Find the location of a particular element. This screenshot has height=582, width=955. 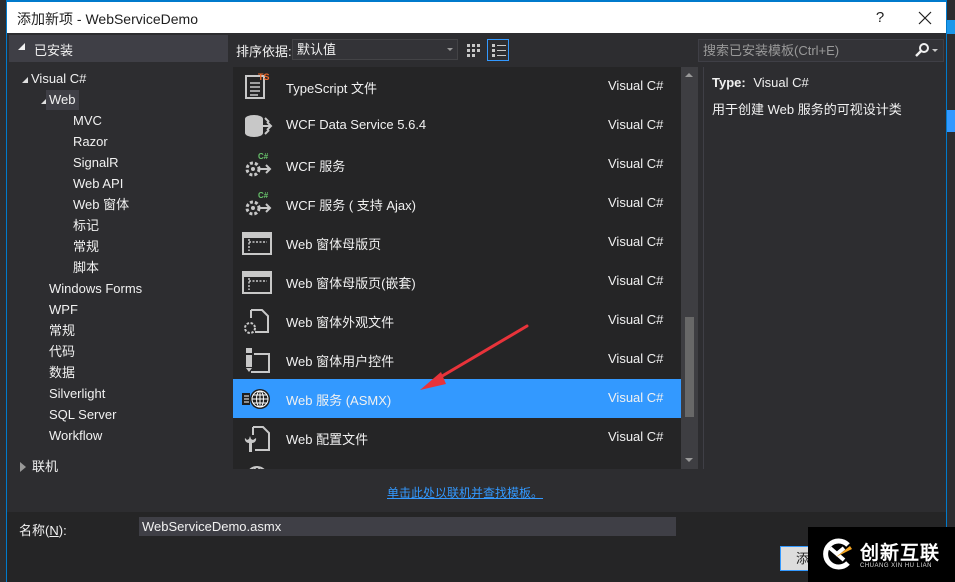

typescript-file-icon: TS is located at coordinates (257, 87).